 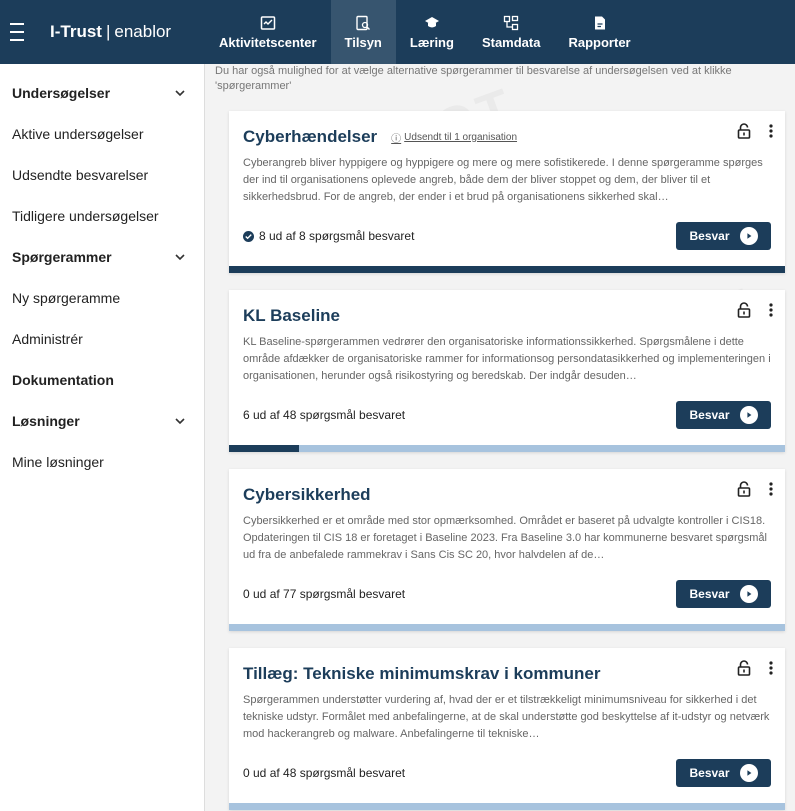 What do you see at coordinates (102, 338) in the screenshot?
I see `sidebar-item-administrer: Administrér` at bounding box center [102, 338].